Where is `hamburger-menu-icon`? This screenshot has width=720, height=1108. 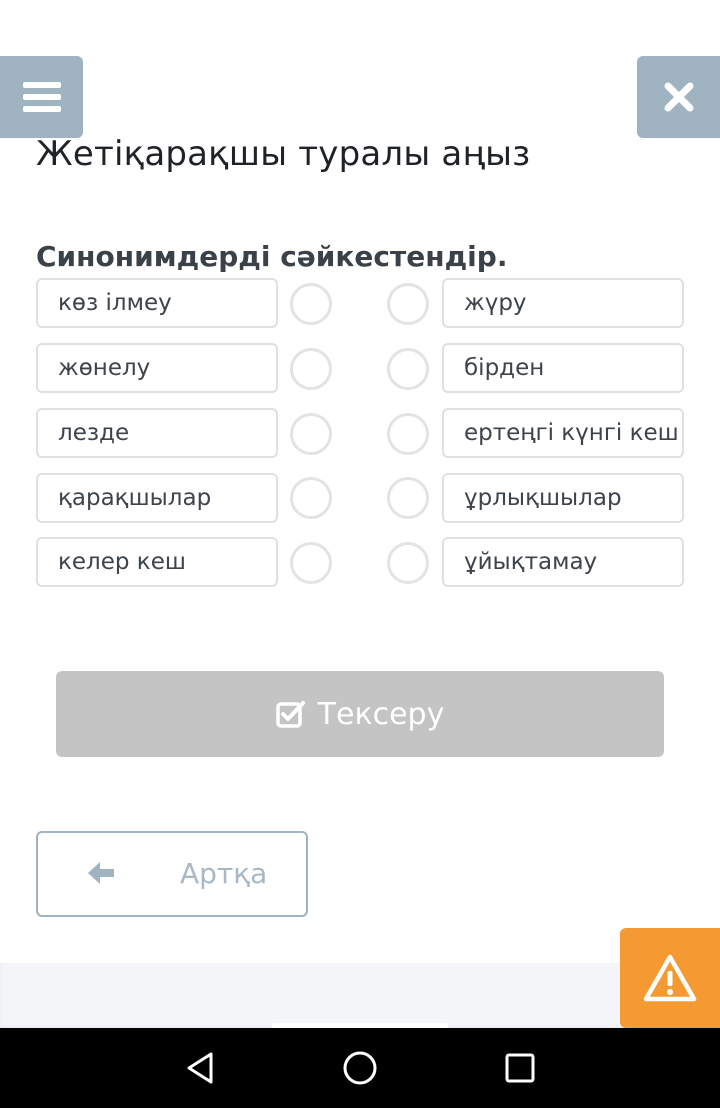 hamburger-menu-icon is located at coordinates (41, 97).